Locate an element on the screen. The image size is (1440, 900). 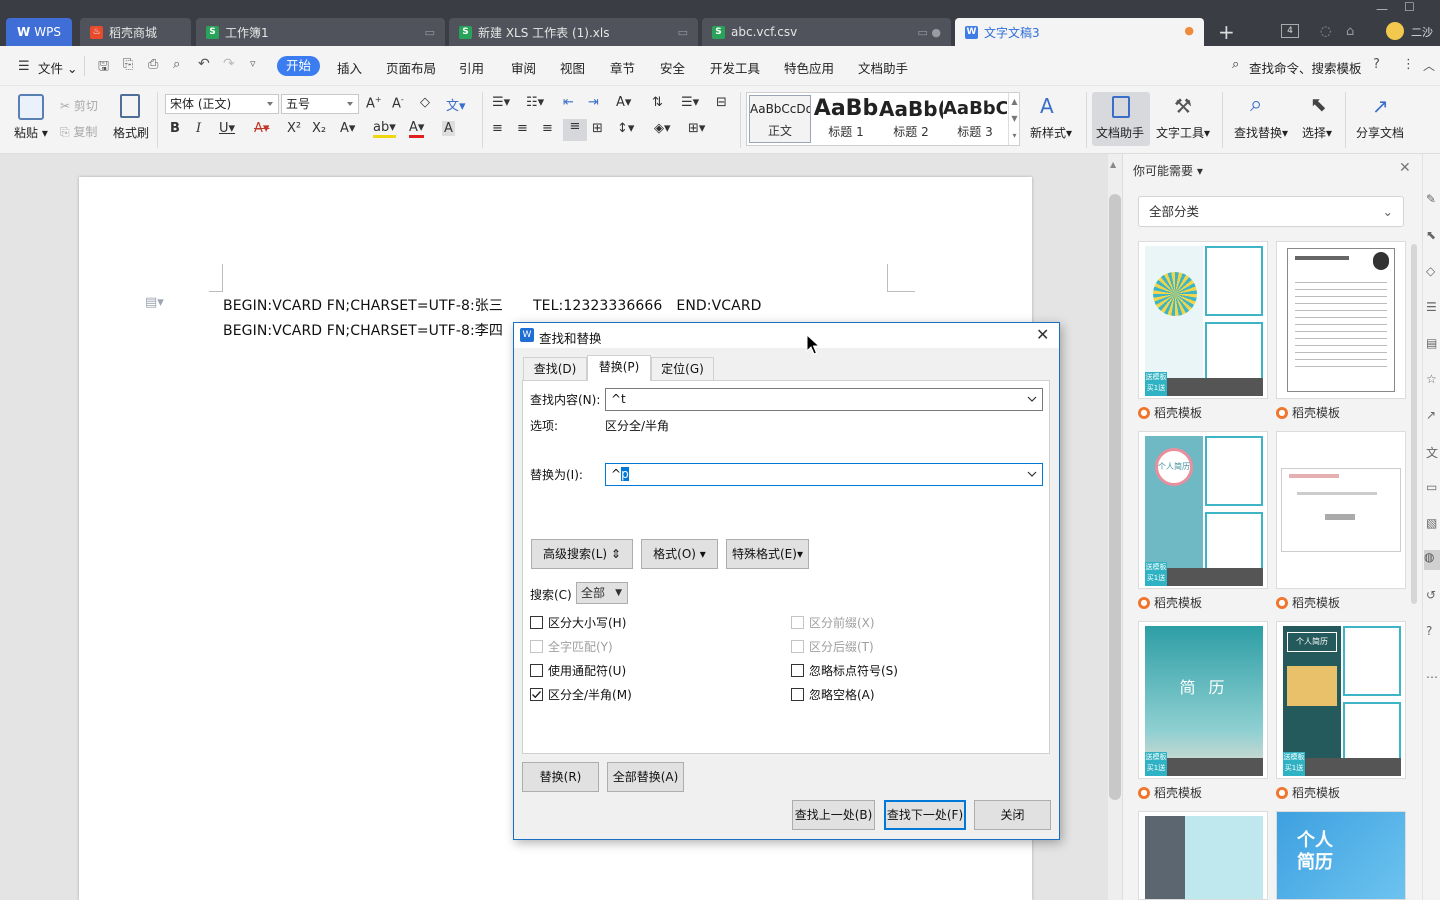
cloud-icon: ◌ is located at coordinates (1325, 31).